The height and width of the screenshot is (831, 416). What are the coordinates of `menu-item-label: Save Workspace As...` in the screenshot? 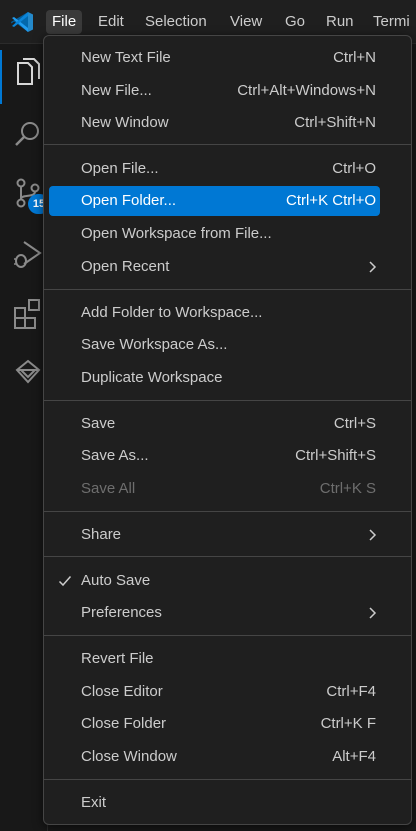 It's located at (154, 344).